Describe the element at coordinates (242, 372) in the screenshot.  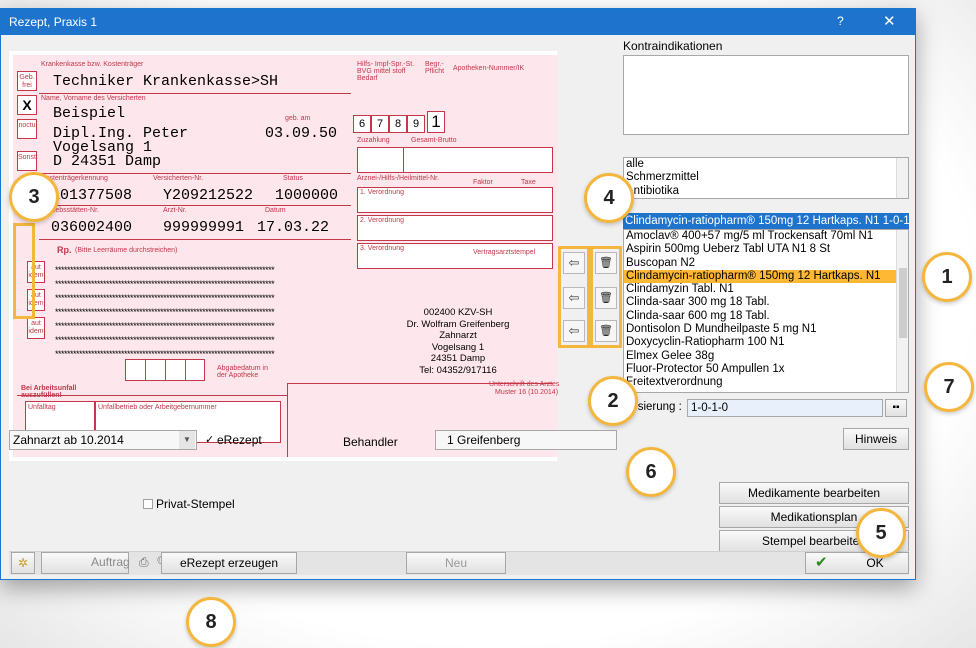
I see `abgabedatum-label: Abgabedatum in der Apotheke` at that location.